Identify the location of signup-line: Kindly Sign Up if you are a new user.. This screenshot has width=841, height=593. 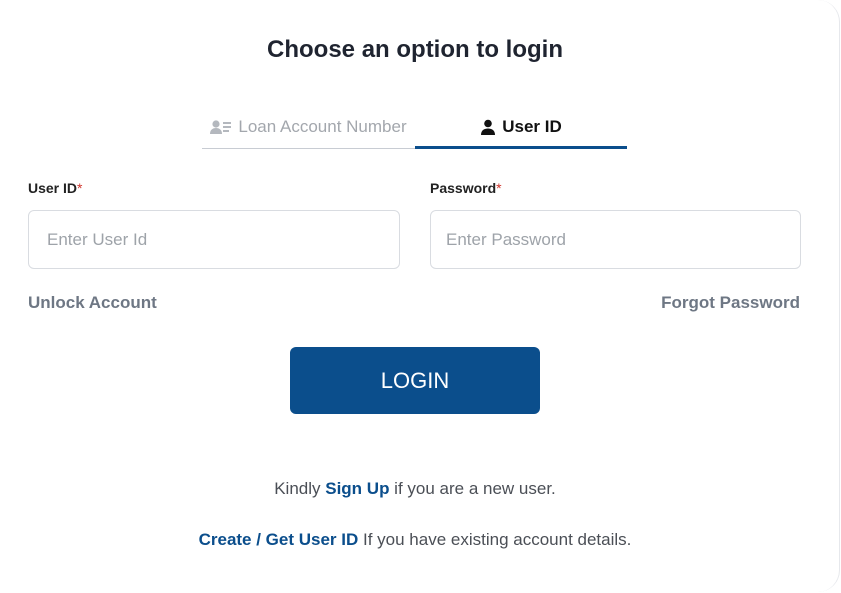
(415, 489).